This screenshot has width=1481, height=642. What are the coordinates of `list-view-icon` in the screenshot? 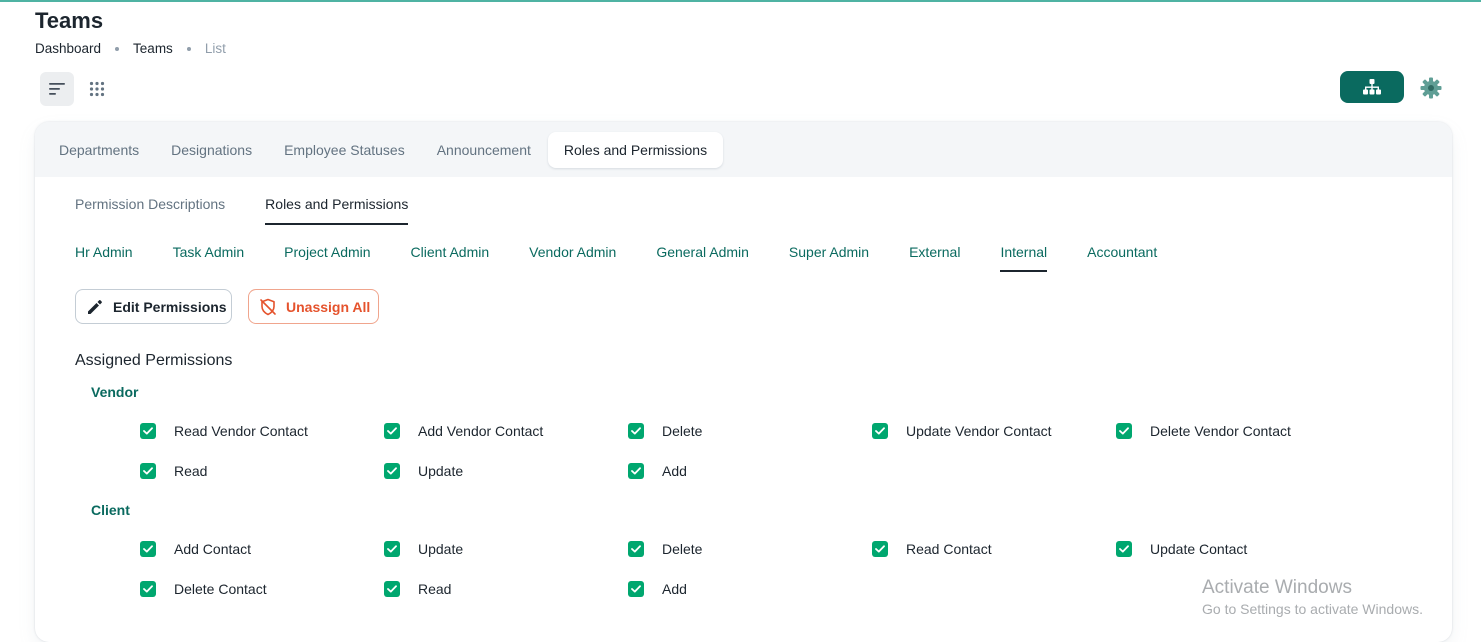 It's located at (57, 89).